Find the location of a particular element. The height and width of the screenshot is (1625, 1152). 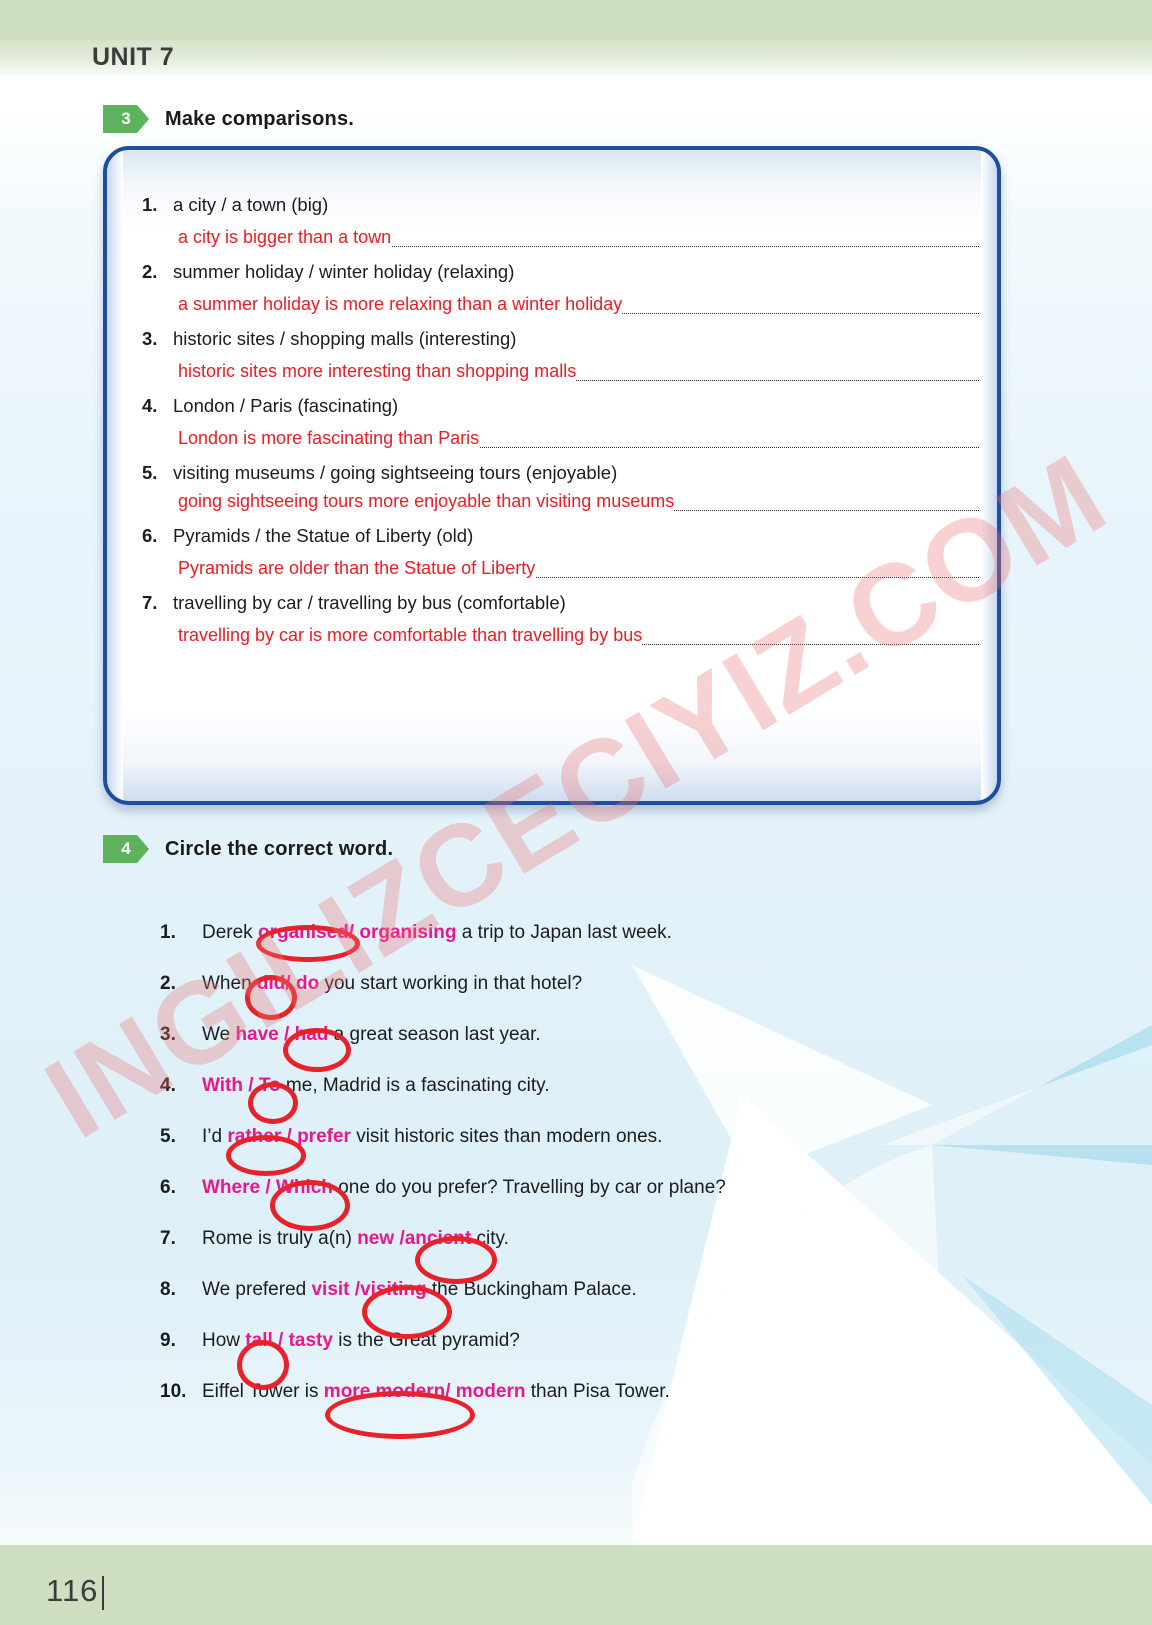

choice-option-b: ancient is located at coordinates (438, 1238).